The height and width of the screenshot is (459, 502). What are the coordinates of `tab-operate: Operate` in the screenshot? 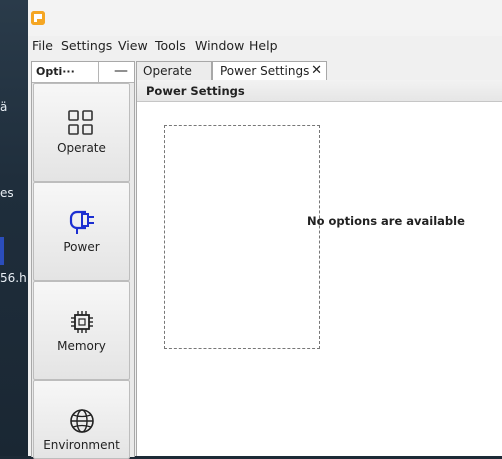 It's located at (174, 71).